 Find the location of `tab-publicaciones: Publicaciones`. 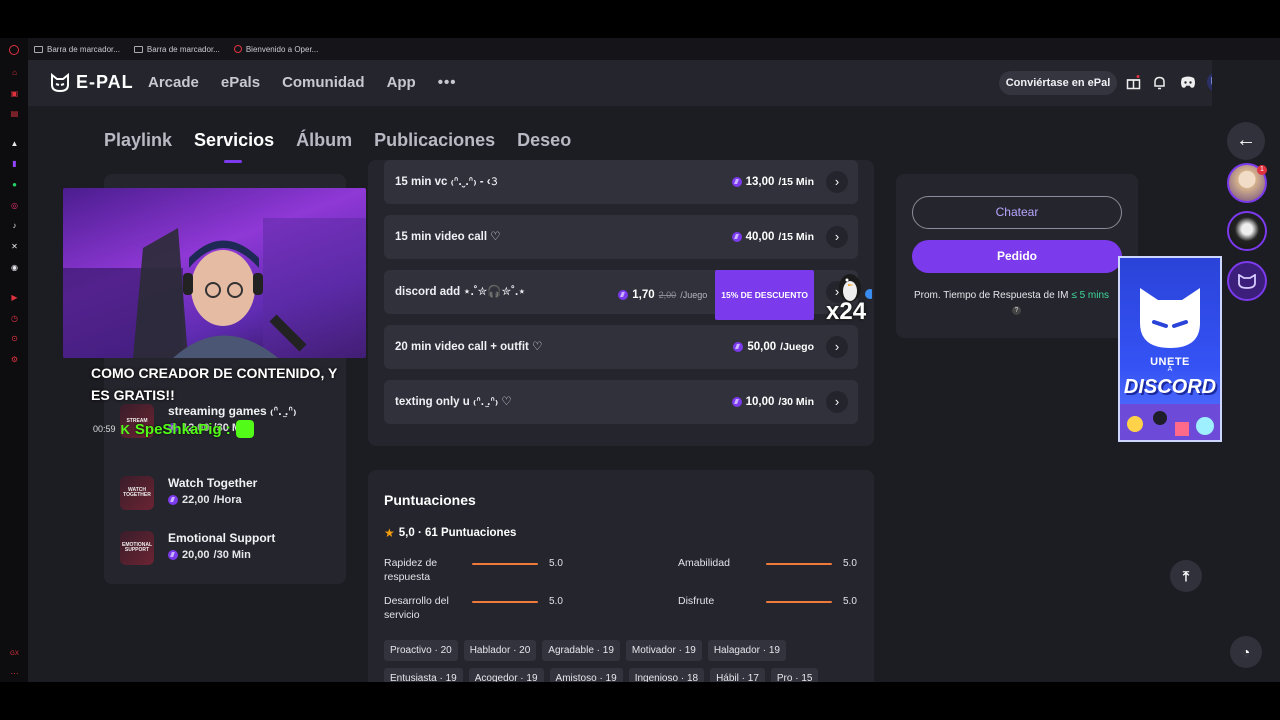

tab-publicaciones: Publicaciones is located at coordinates (434, 140).